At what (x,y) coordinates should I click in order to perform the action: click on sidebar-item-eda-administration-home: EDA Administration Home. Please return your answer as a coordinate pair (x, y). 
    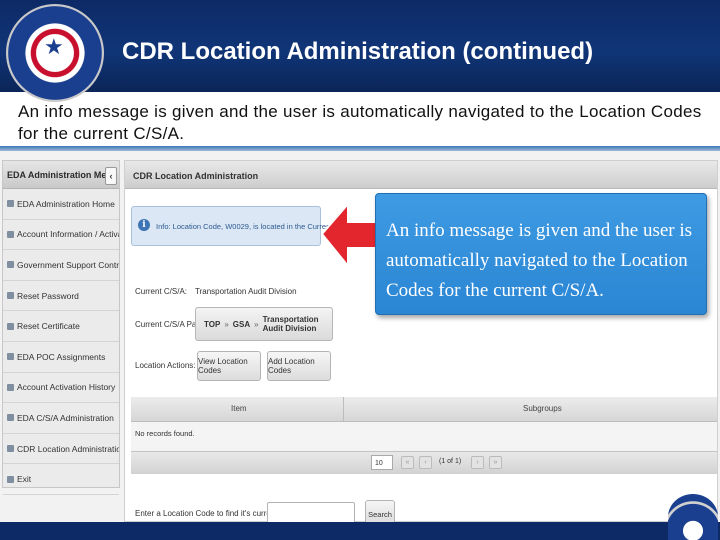
    Looking at the image, I should click on (61, 204).